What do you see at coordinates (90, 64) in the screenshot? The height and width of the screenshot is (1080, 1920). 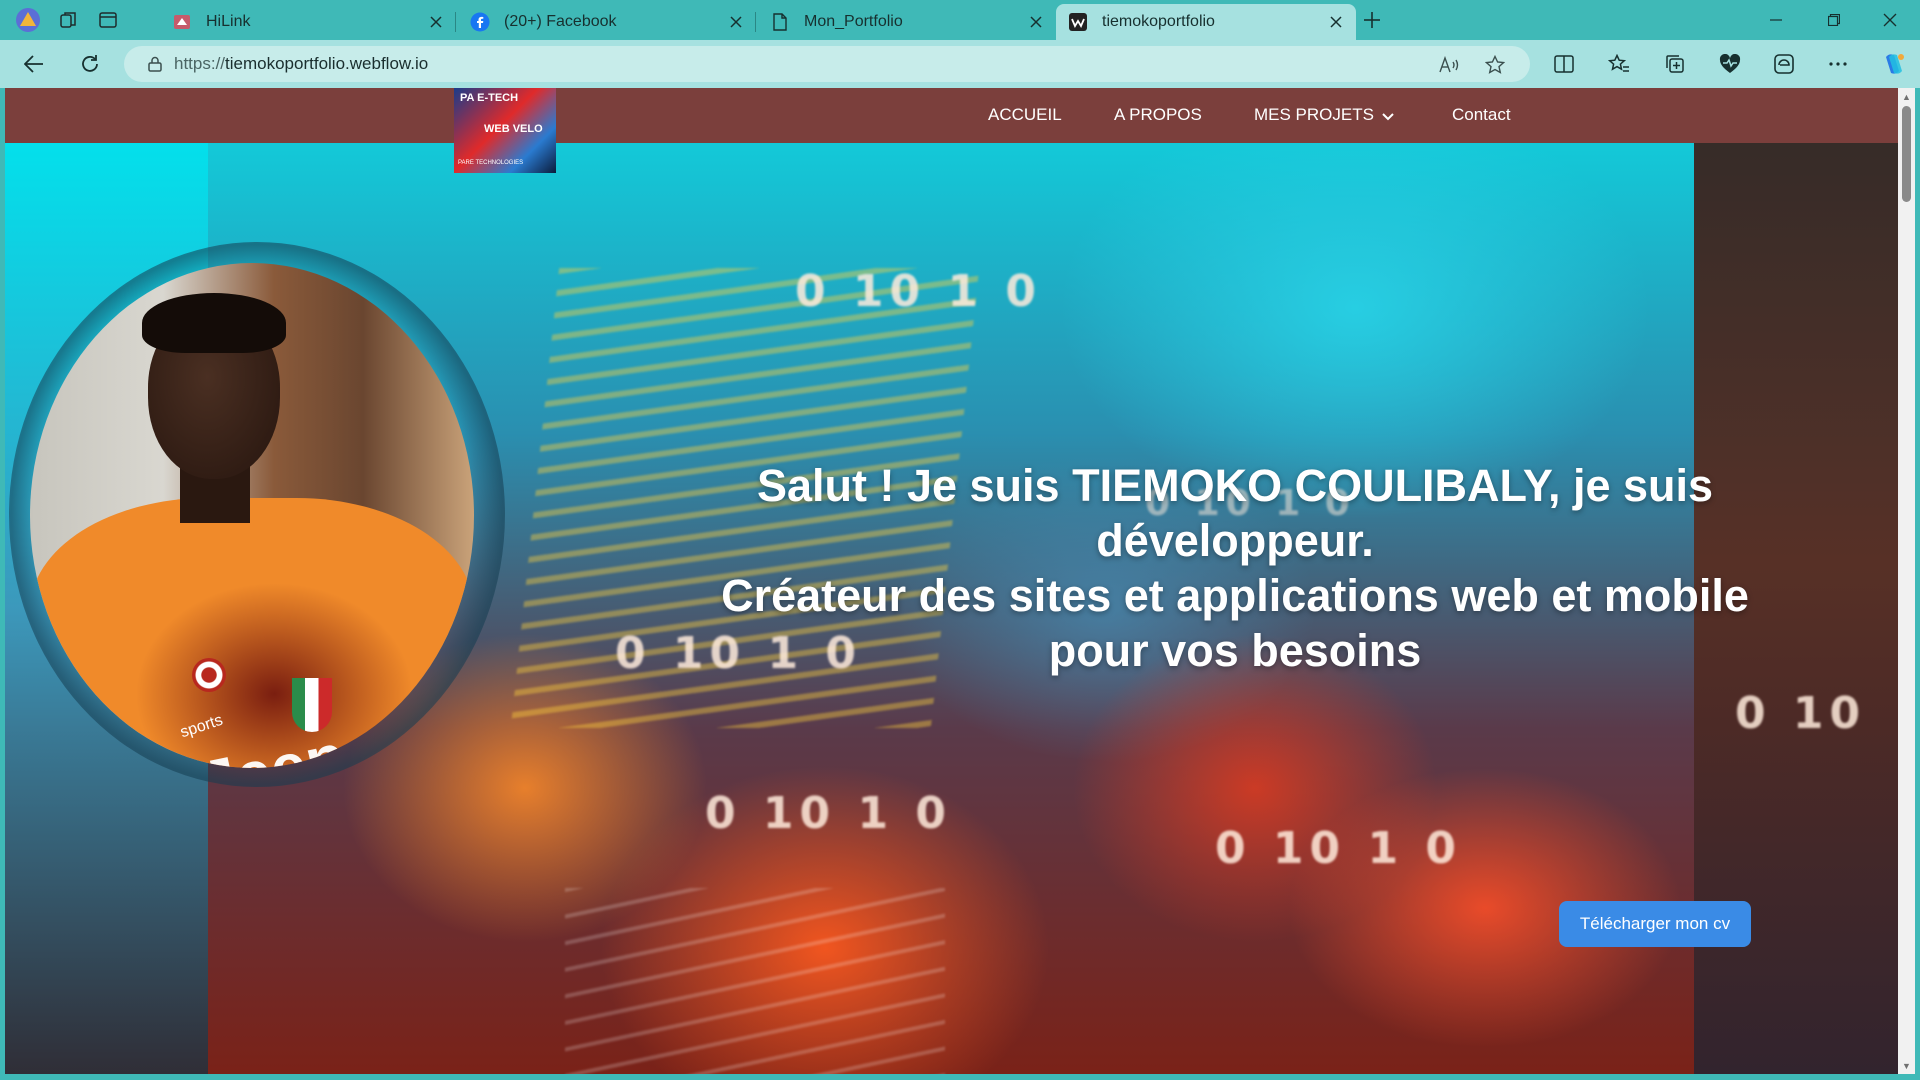 I see `refresh-button` at bounding box center [90, 64].